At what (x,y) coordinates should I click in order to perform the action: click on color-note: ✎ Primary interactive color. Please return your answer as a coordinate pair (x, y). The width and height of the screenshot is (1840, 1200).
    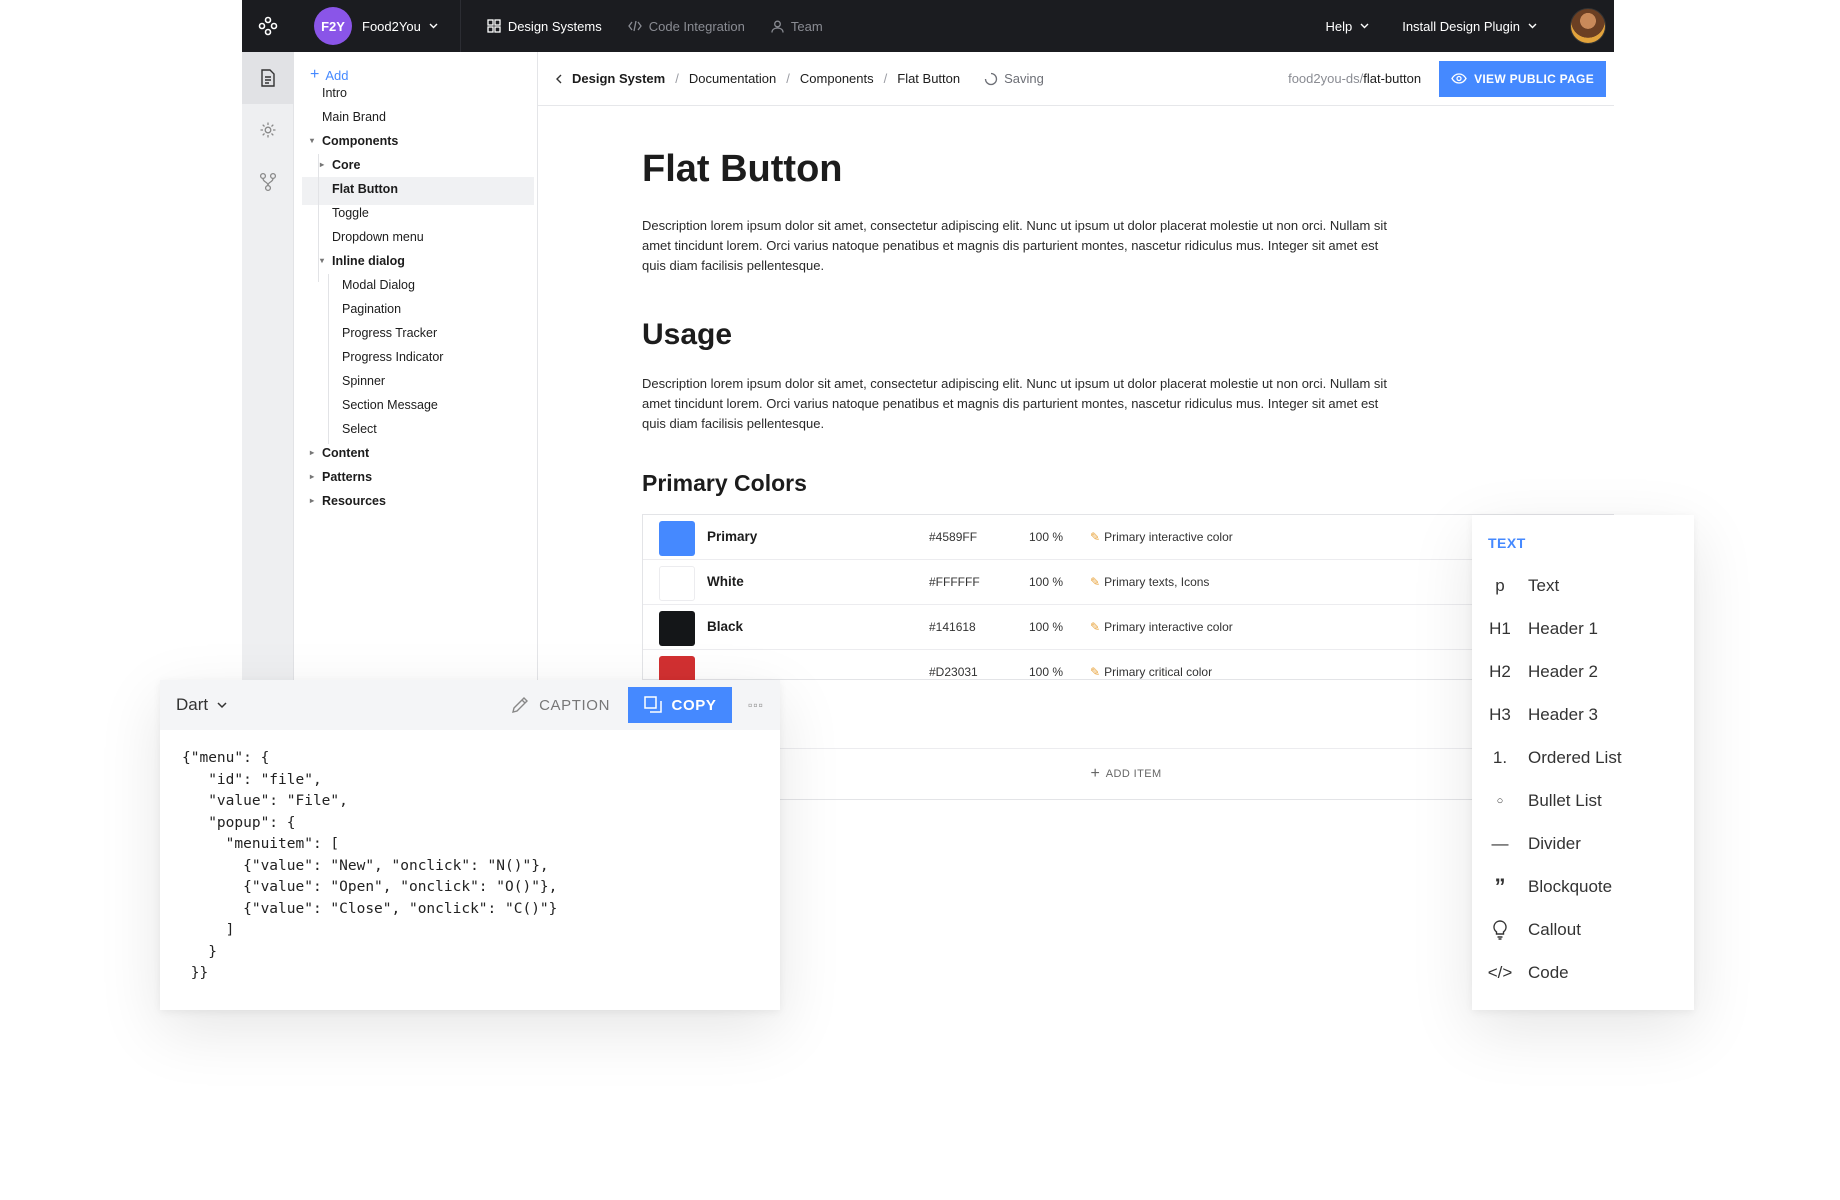
    Looking at the image, I should click on (1161, 627).